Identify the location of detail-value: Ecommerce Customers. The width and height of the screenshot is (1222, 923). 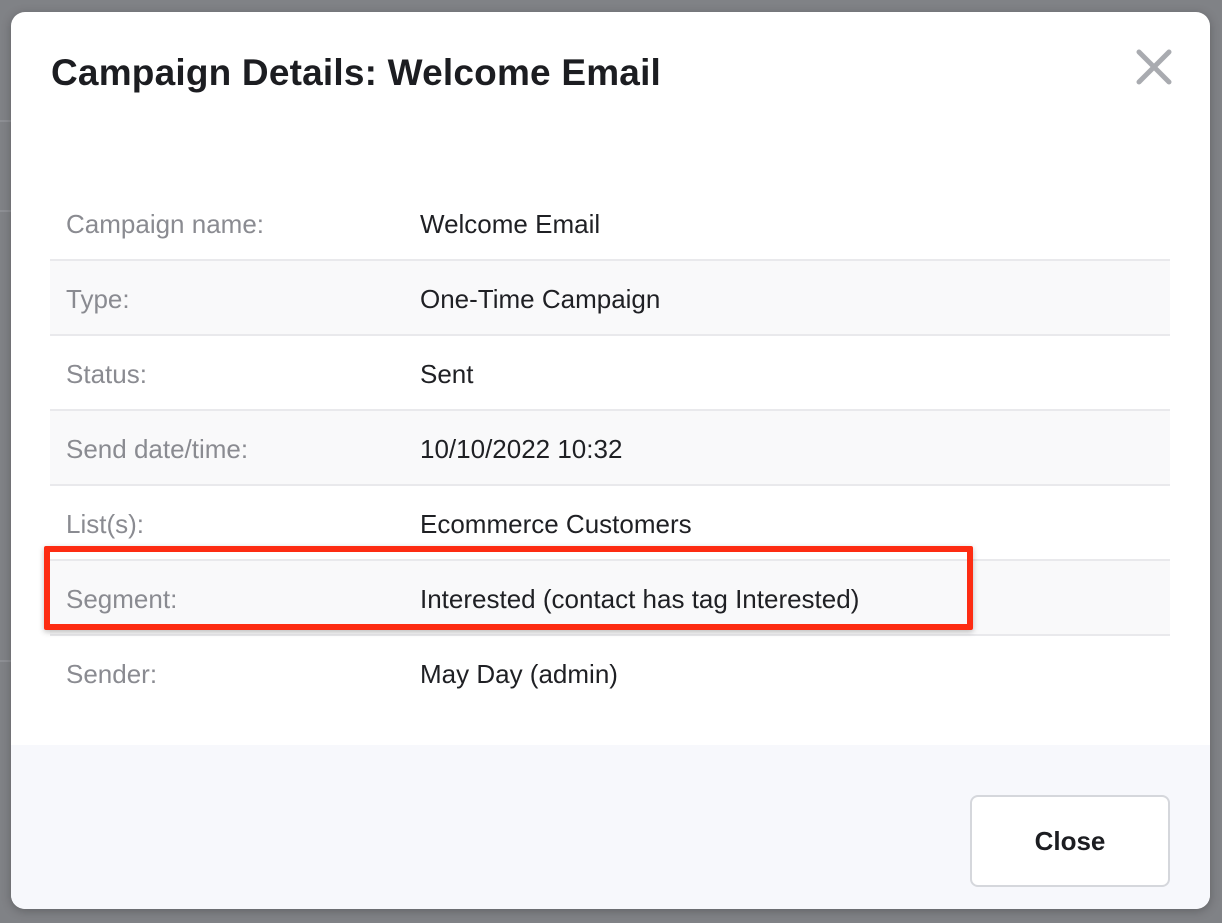
(556, 524).